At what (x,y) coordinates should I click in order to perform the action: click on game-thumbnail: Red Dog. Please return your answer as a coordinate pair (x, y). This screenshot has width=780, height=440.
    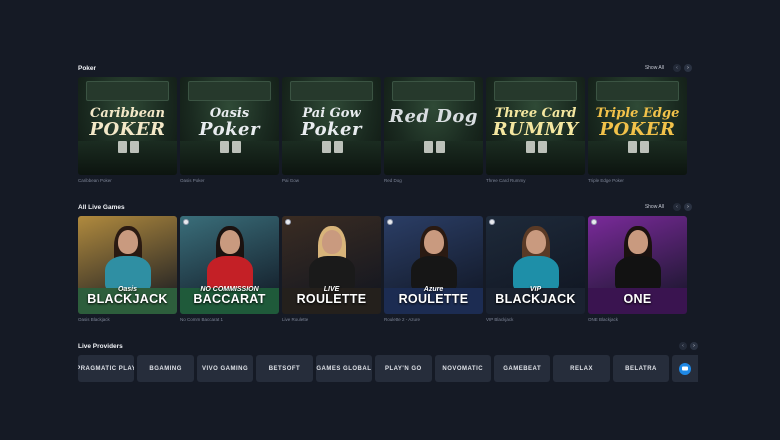
    Looking at the image, I should click on (433, 126).